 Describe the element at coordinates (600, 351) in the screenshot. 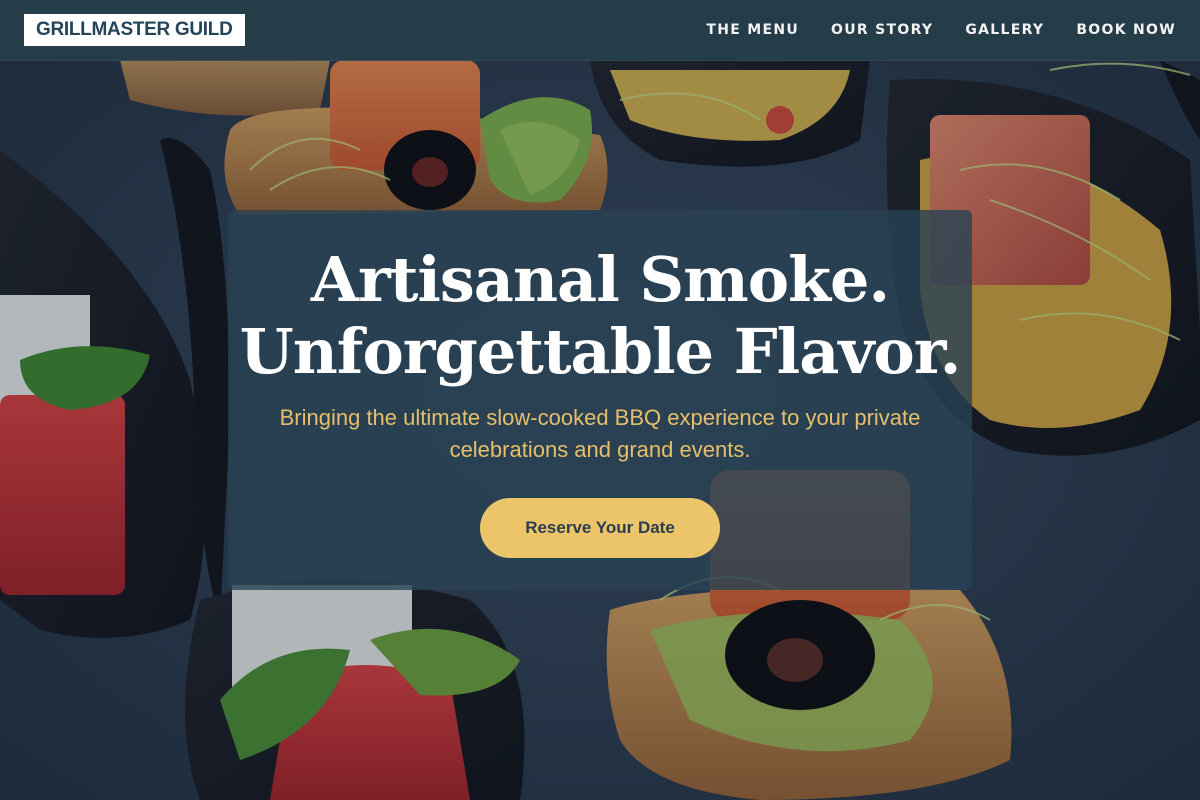

I see `hero-headline-line-2: Unforgettable Flavor.` at that location.